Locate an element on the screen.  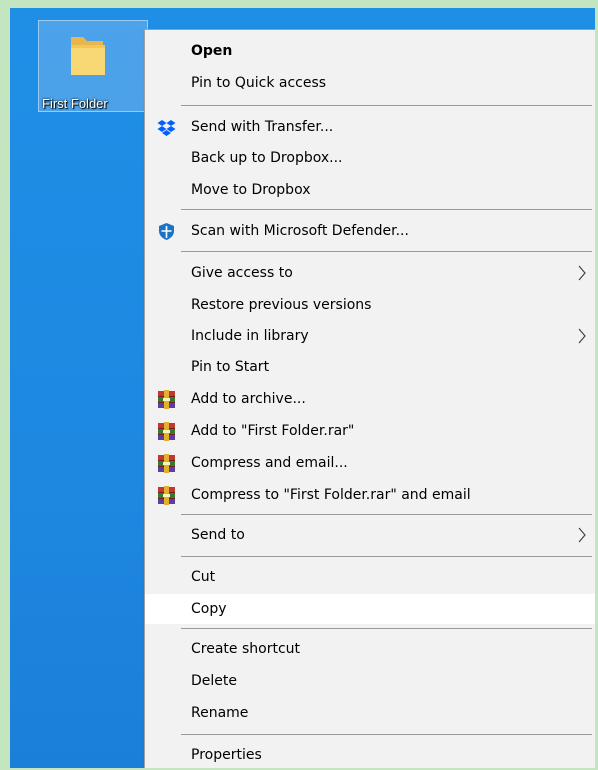
menu-item-label: Restore previous versions is located at coordinates (281, 305).